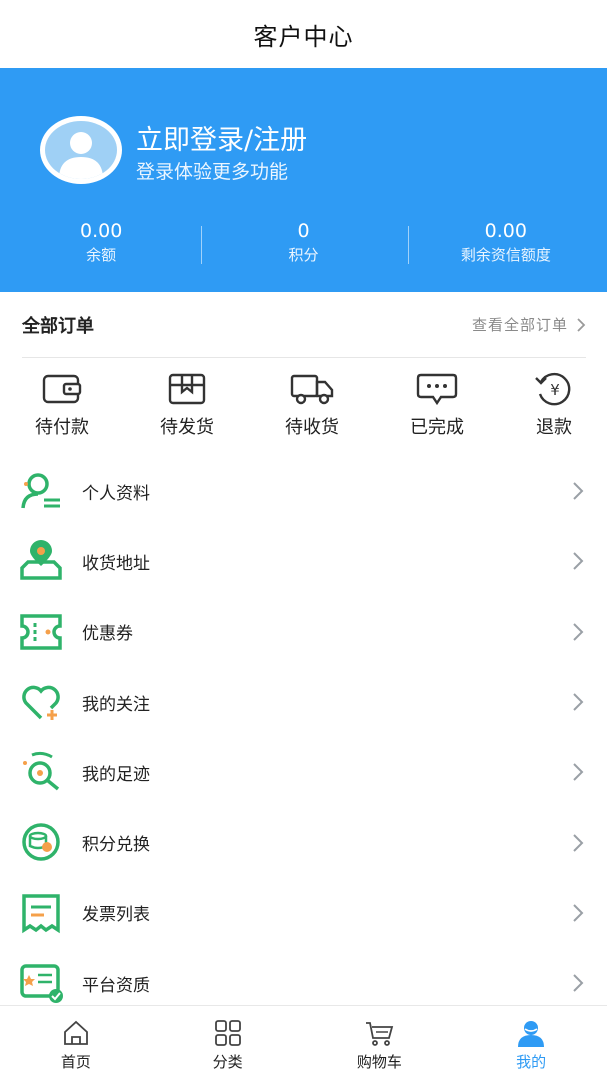  What do you see at coordinates (312, 427) in the screenshot?
I see `order-status-label: 待收货` at bounding box center [312, 427].